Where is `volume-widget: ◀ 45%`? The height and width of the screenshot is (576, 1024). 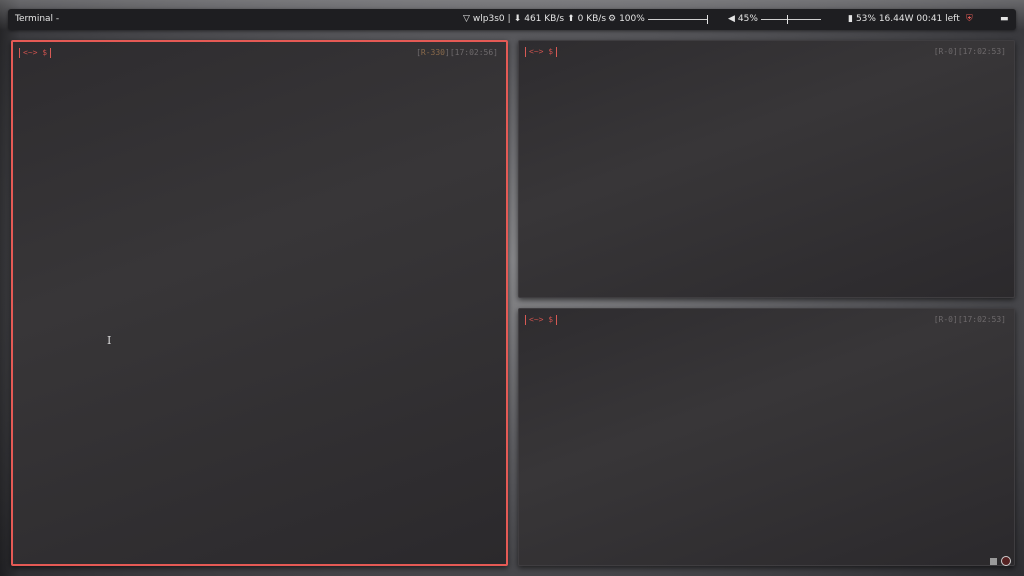
volume-widget: ◀ 45% is located at coordinates (774, 19).